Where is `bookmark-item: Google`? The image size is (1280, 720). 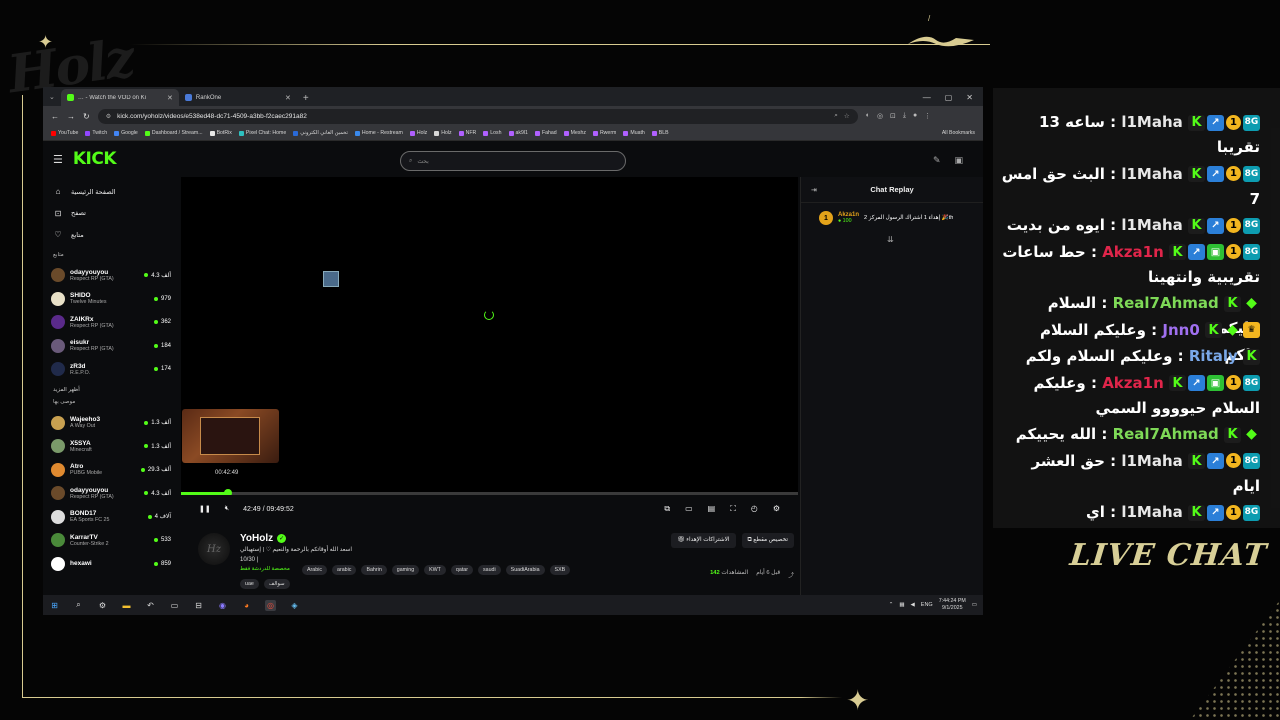
bookmark-item: Google is located at coordinates (126, 133).